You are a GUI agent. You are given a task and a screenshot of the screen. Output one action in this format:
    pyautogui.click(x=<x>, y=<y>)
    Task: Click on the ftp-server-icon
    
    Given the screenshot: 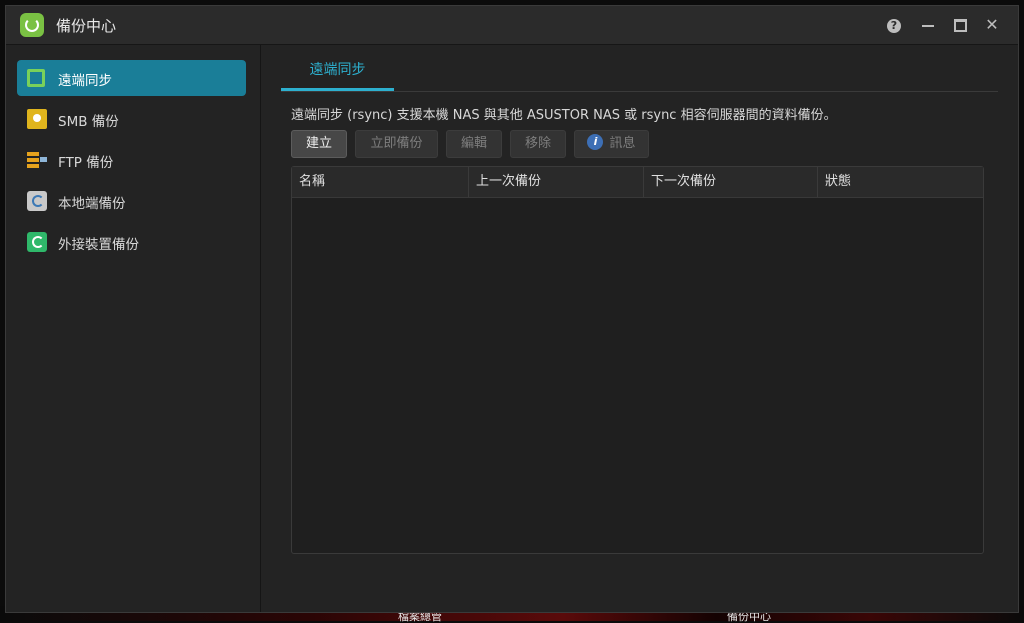 What is the action you would take?
    pyautogui.click(x=37, y=160)
    